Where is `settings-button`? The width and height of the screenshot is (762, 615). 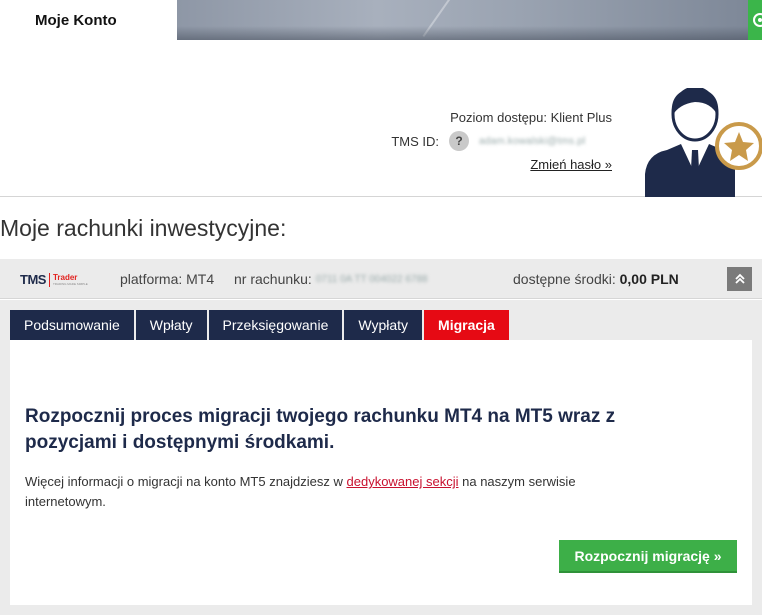
settings-button is located at coordinates (755, 20).